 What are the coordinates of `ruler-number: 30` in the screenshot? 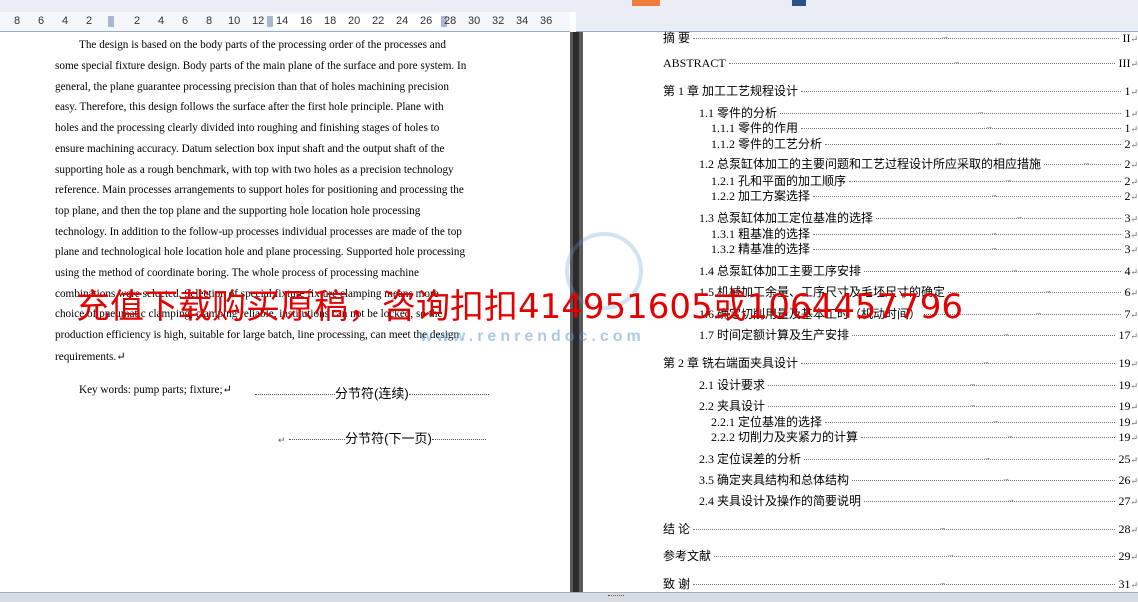 It's located at (474, 21).